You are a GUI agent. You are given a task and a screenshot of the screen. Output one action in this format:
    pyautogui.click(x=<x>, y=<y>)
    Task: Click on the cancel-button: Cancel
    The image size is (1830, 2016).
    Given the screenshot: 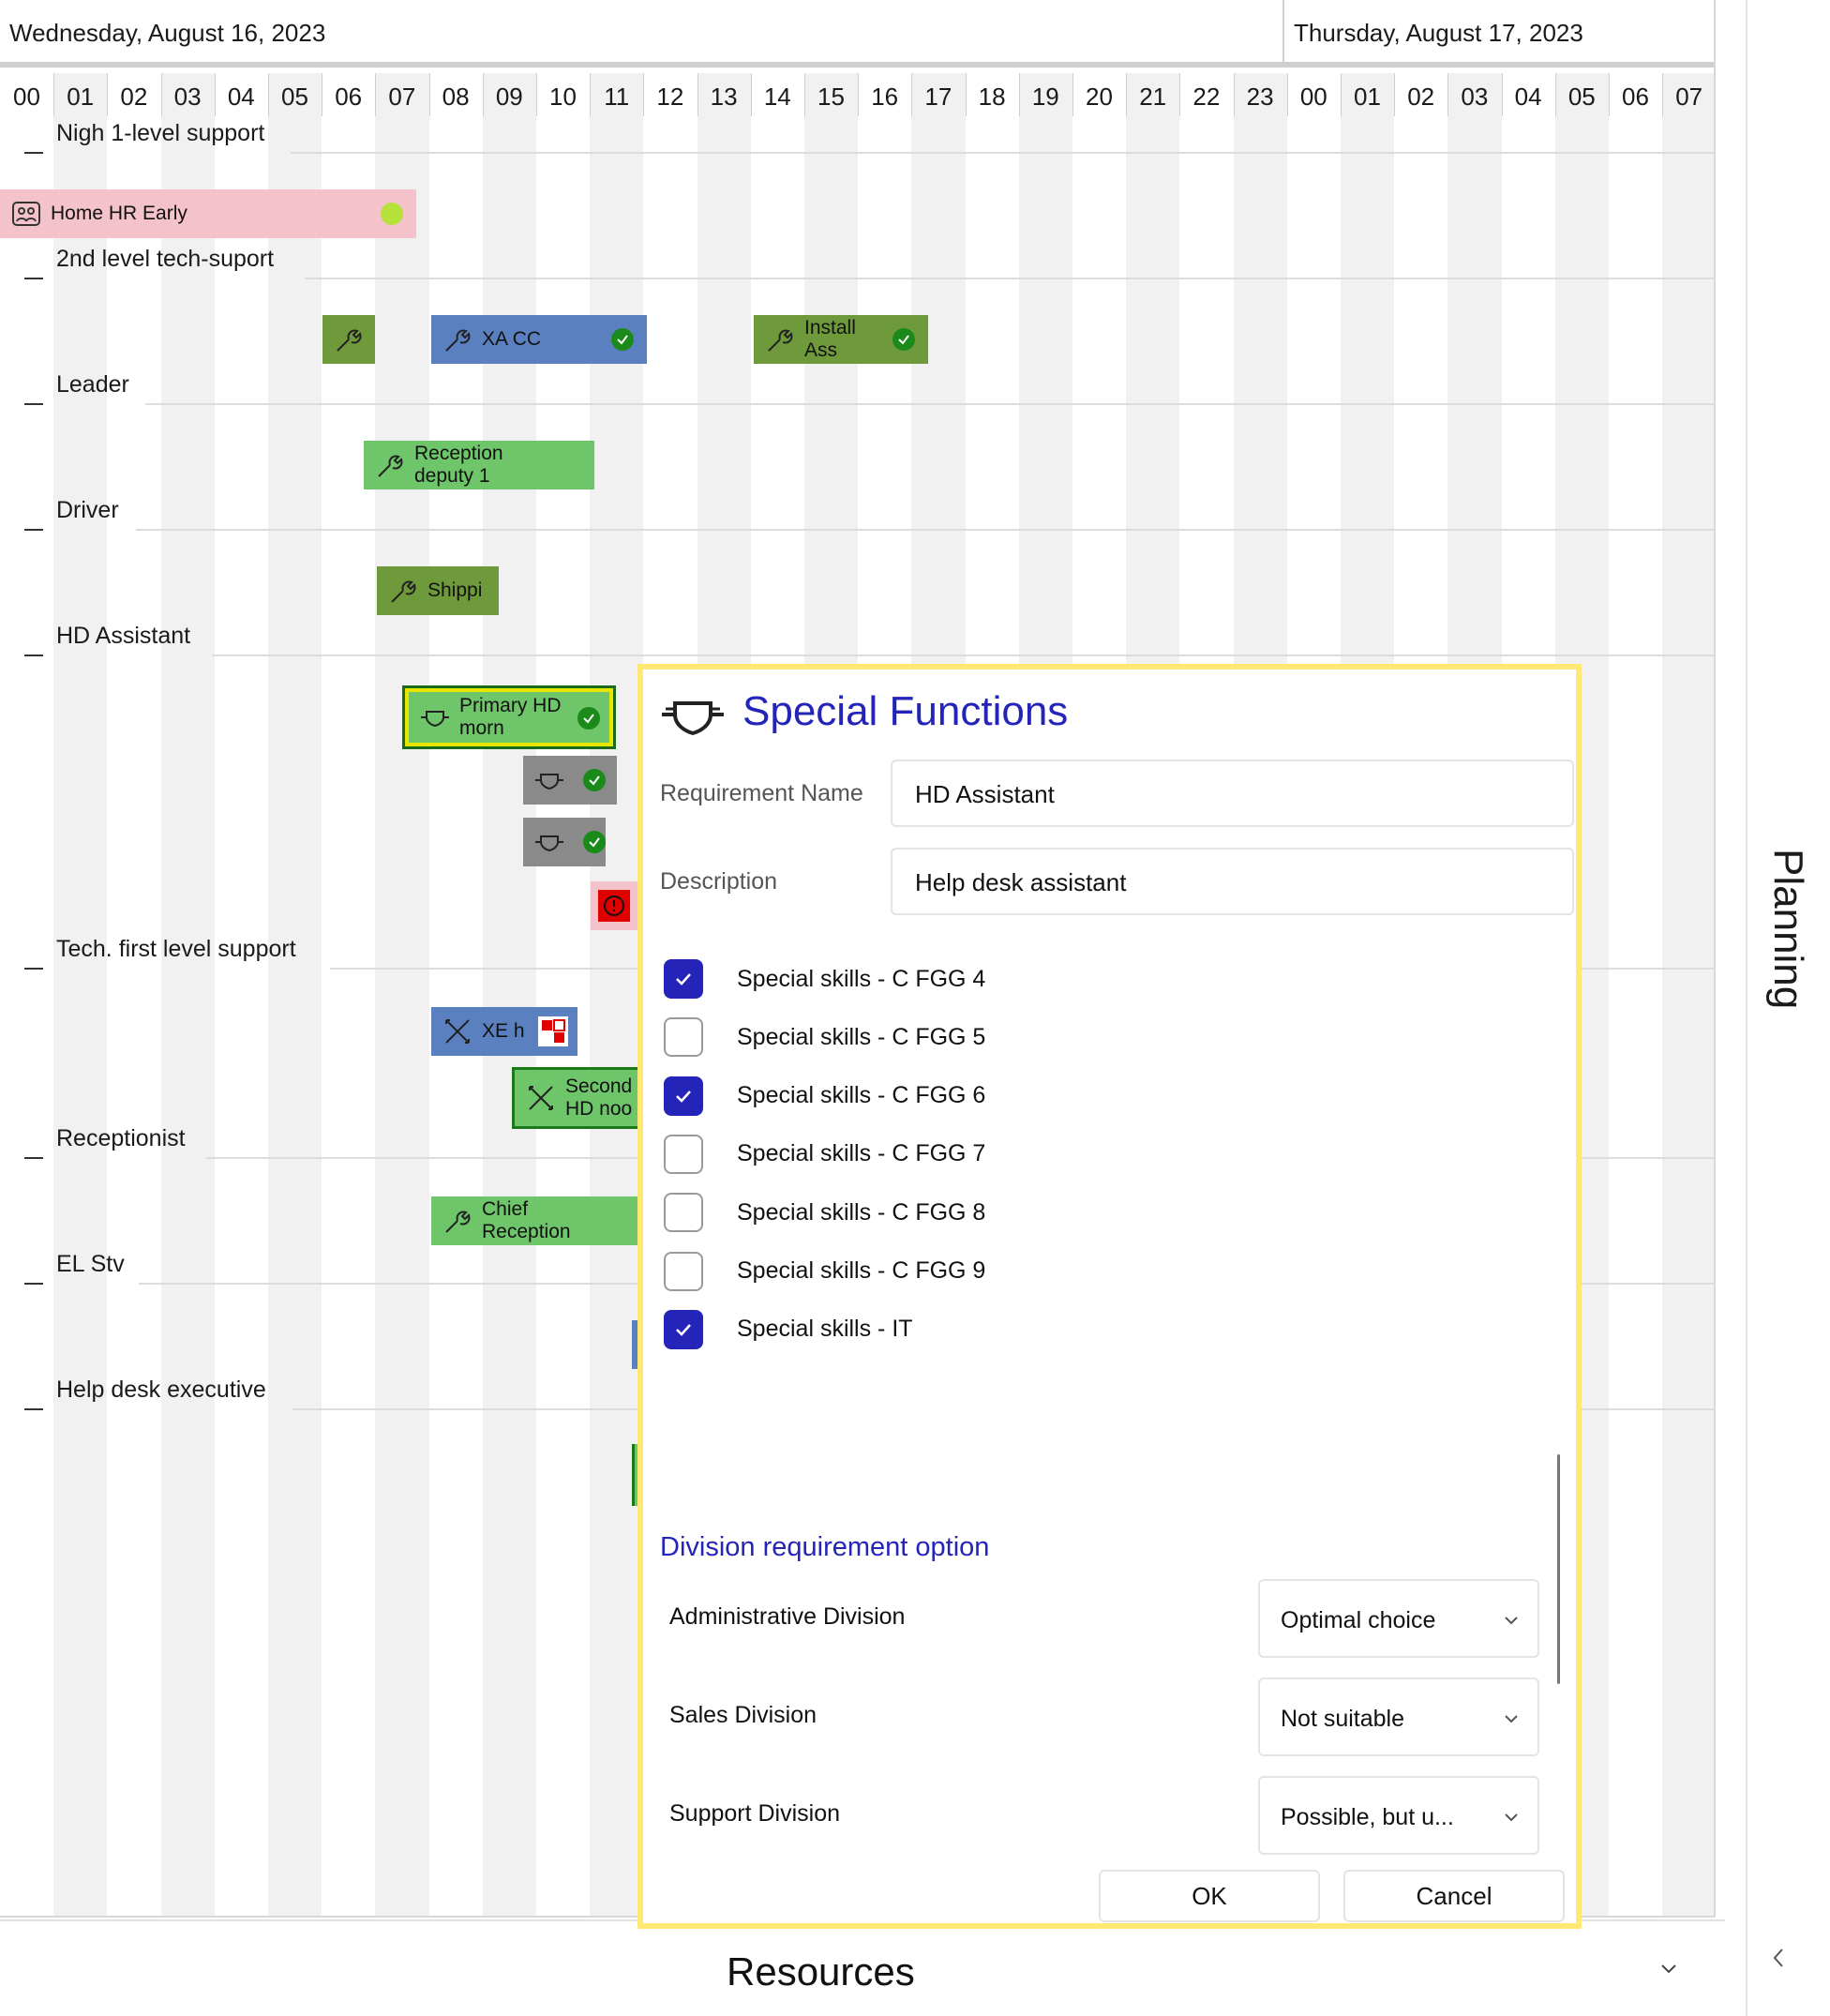 What is the action you would take?
    pyautogui.click(x=1454, y=1896)
    